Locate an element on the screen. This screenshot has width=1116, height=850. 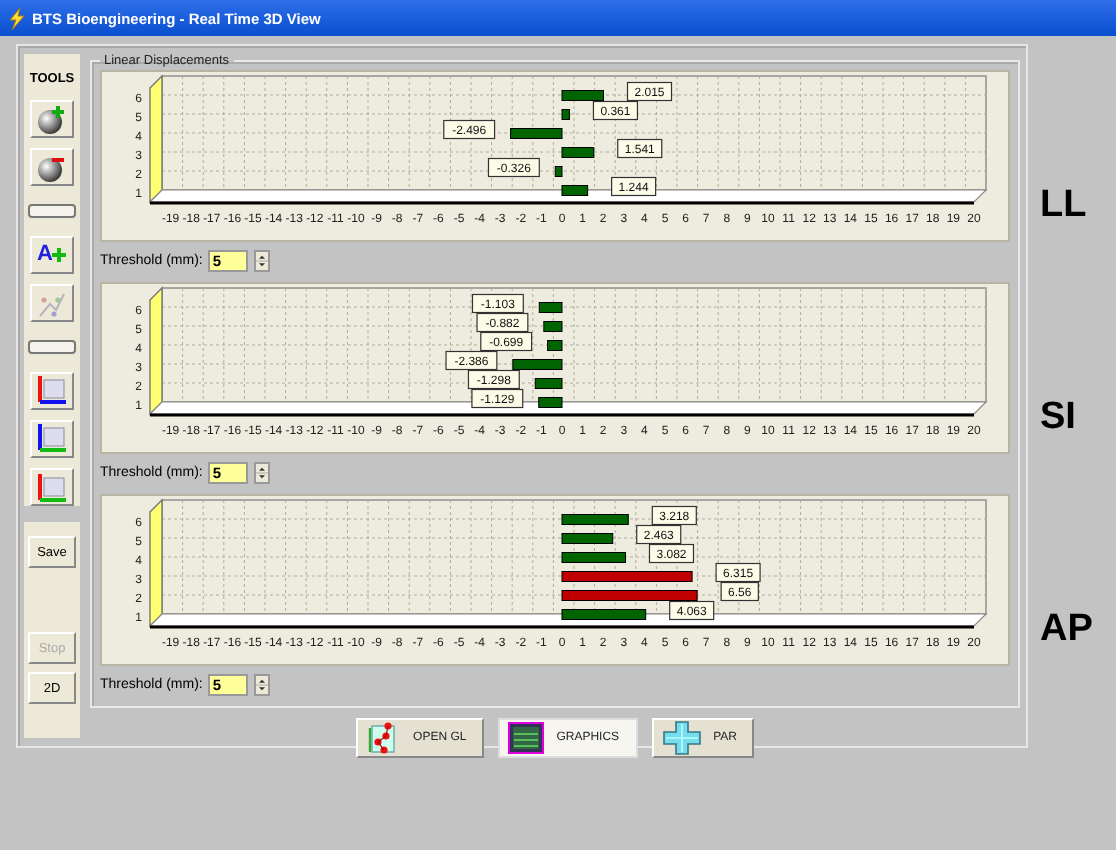
axis-name: AP is located at coordinates (1066, 630).